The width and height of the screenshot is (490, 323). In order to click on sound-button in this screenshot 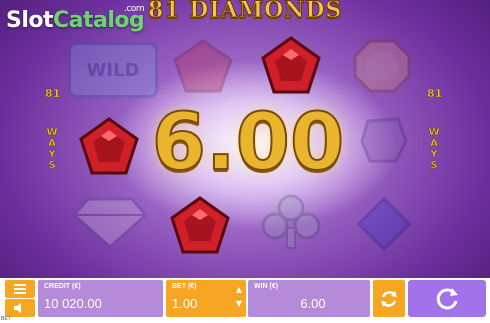, I will do `click(20, 308)`.